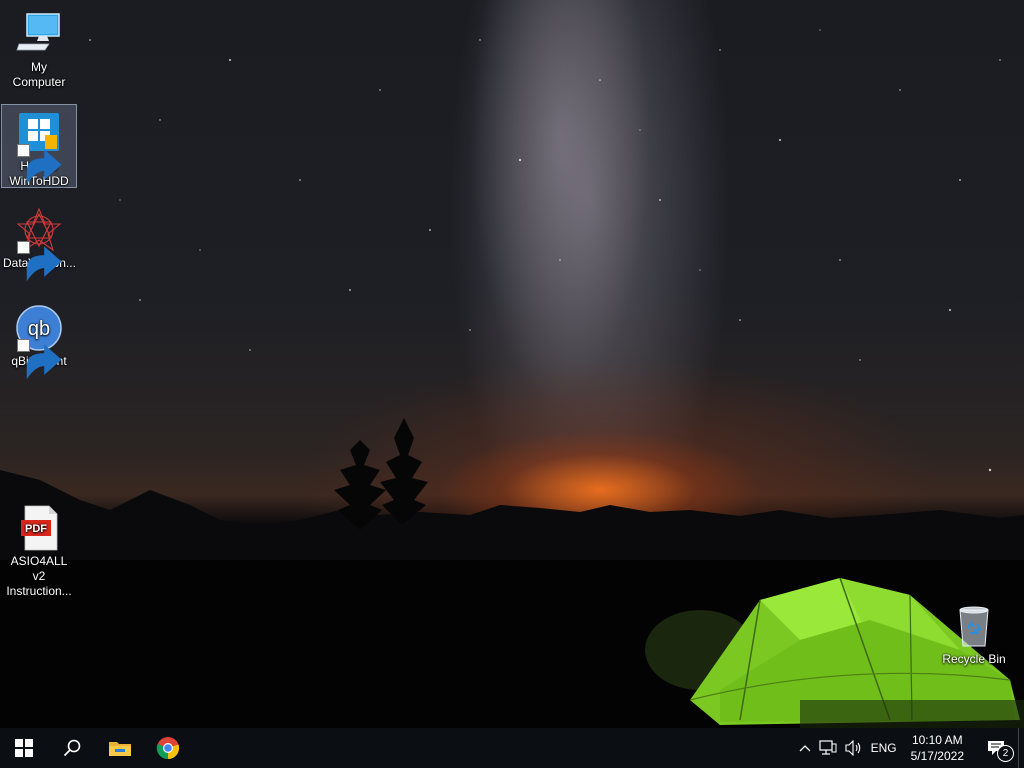 This screenshot has height=768, width=1024. What do you see at coordinates (937, 756) in the screenshot?
I see `clock-date: 5/17/2022` at bounding box center [937, 756].